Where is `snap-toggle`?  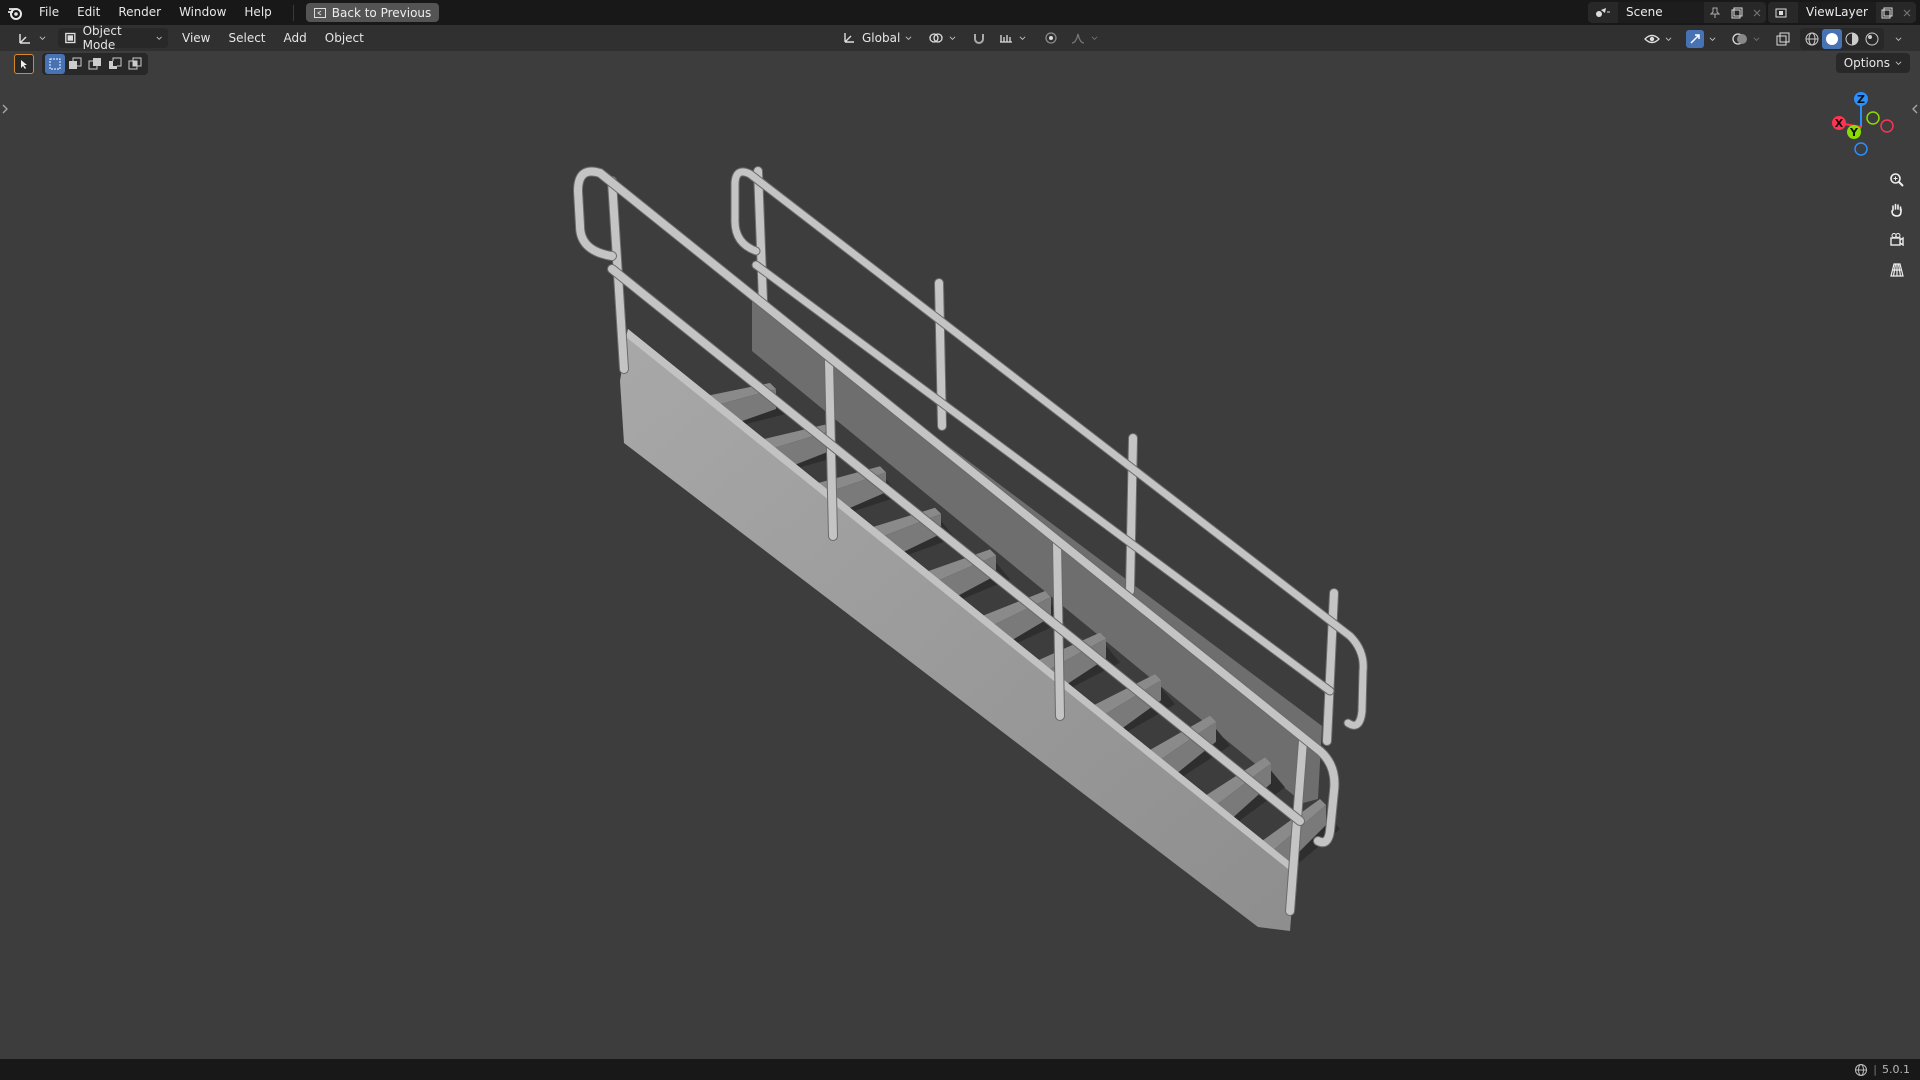 snap-toggle is located at coordinates (979, 38).